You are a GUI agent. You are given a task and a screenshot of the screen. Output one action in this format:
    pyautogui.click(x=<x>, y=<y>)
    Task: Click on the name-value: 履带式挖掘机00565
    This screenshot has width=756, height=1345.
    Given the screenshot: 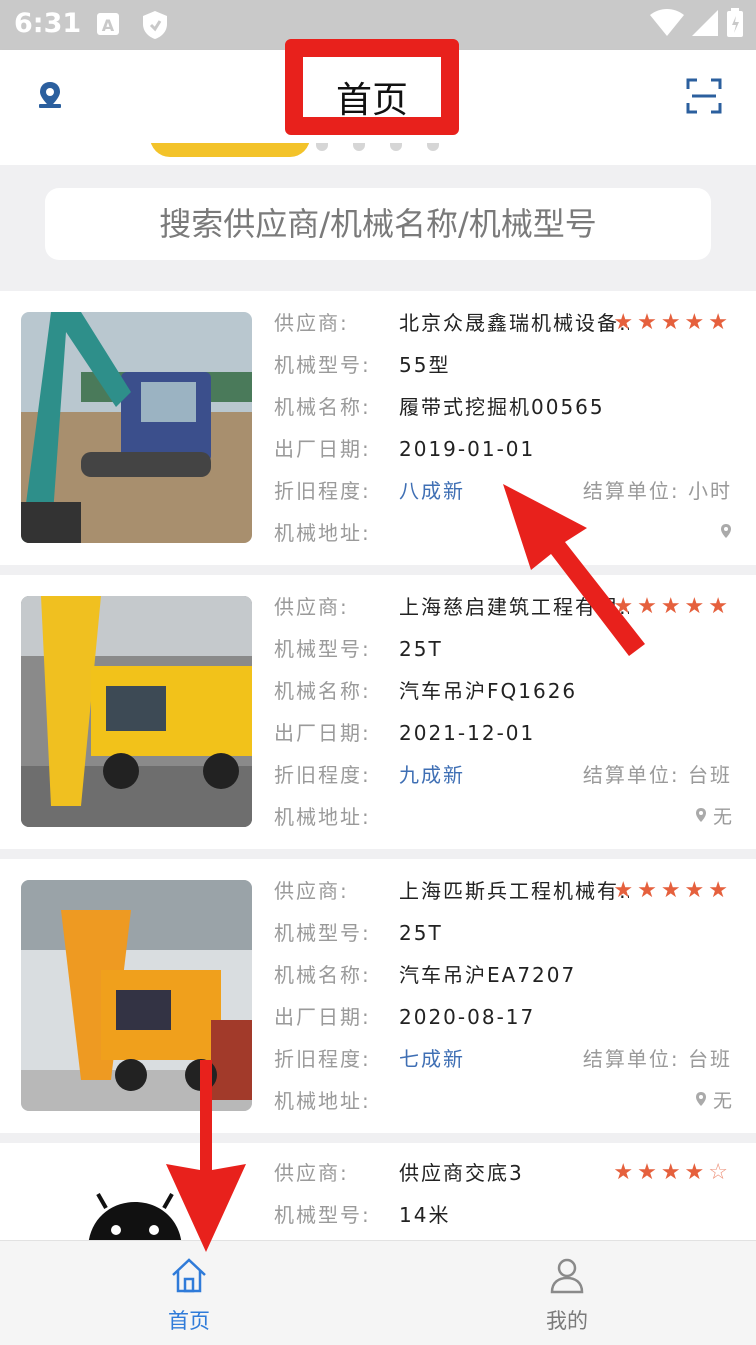 What is the action you would take?
    pyautogui.click(x=502, y=407)
    